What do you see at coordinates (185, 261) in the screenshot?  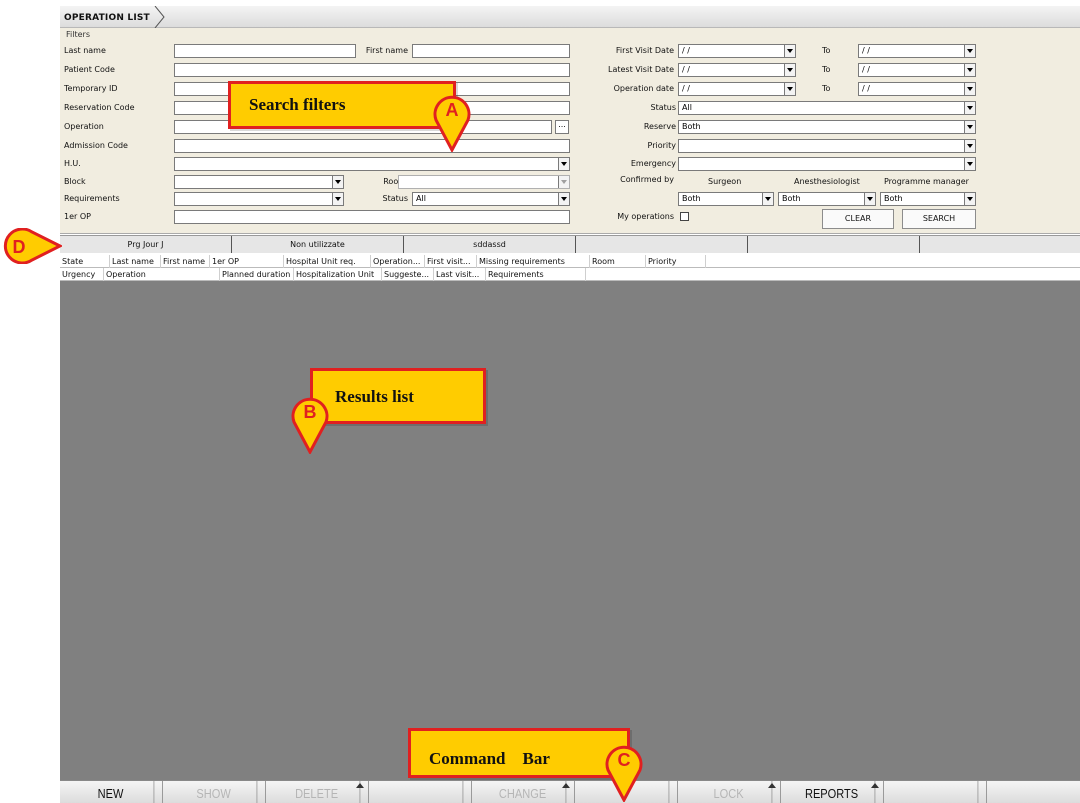 I see `column-header: First name` at bounding box center [185, 261].